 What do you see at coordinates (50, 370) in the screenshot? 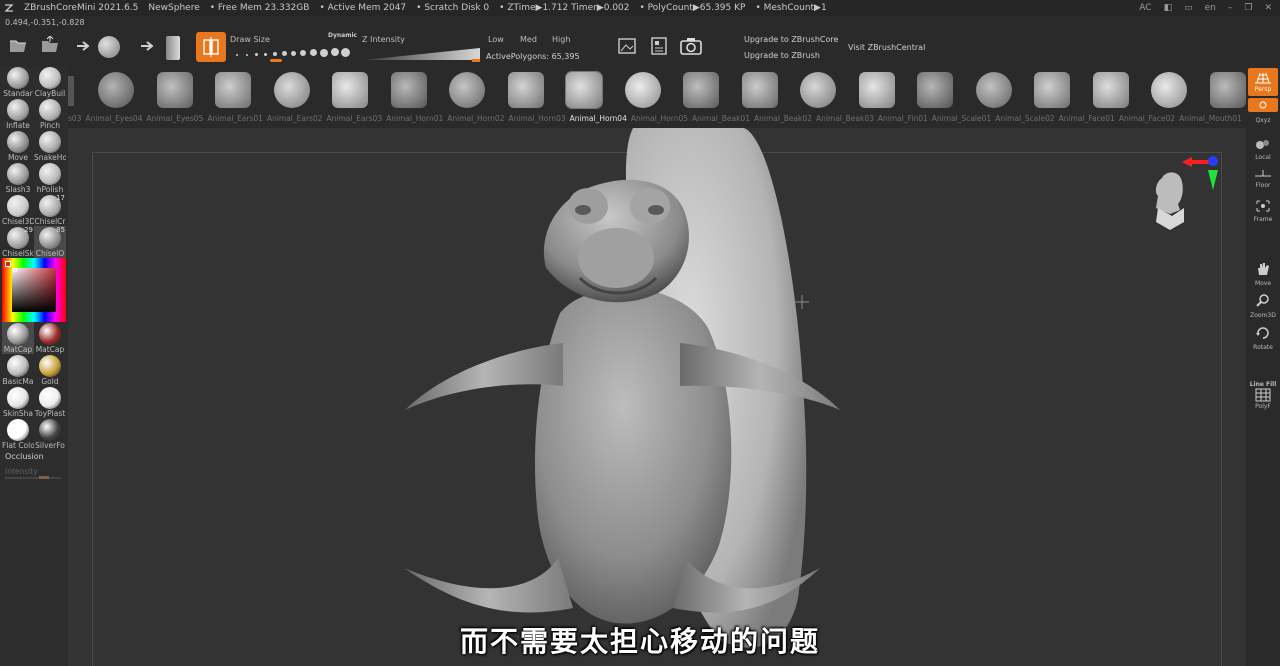
I see `material-slot: Gold` at bounding box center [50, 370].